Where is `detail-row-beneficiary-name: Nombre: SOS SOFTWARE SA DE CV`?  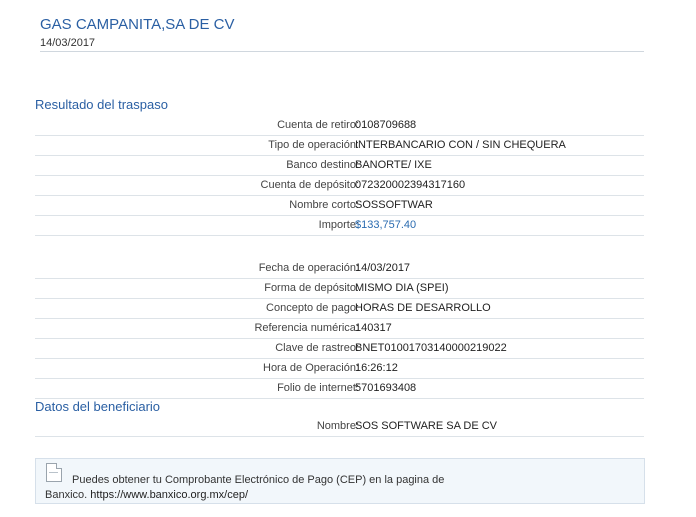 detail-row-beneficiary-name: Nombre: SOS SOFTWARE SA DE CV is located at coordinates (339, 426).